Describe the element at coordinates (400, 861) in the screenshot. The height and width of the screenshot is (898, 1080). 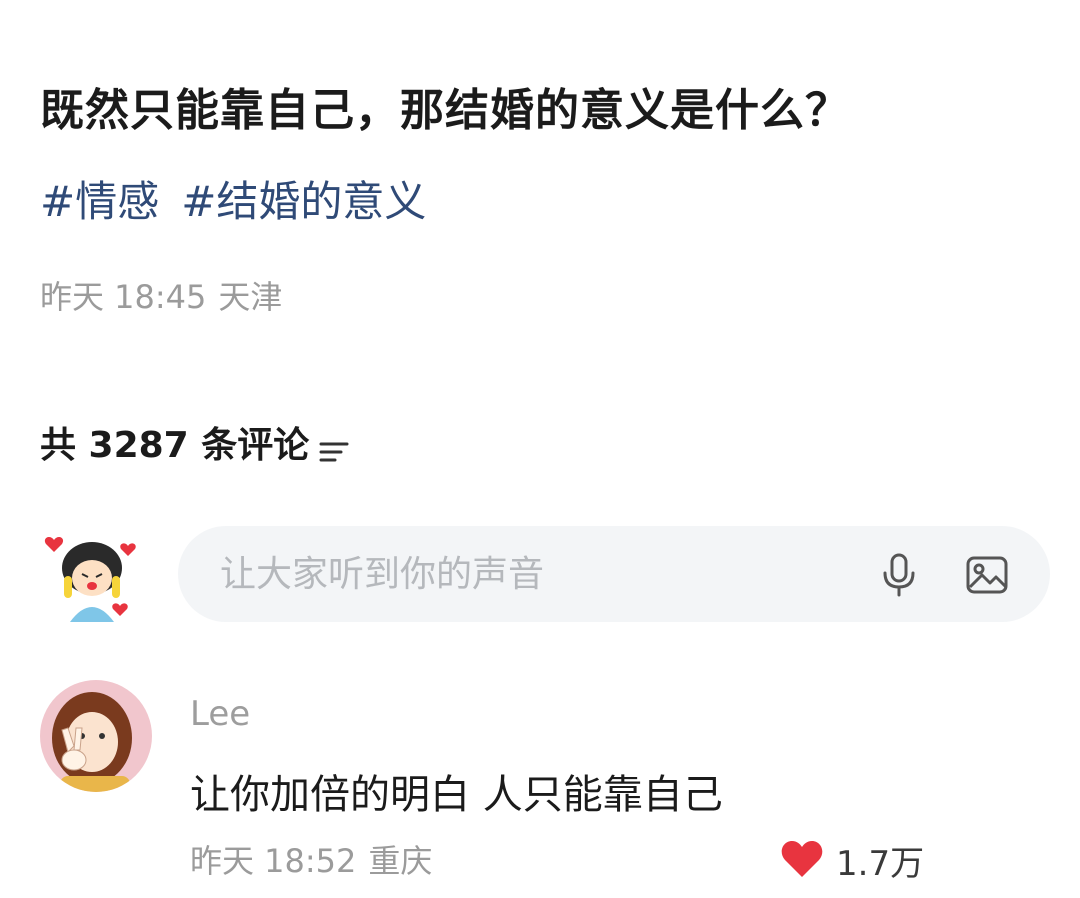
I see `comment-location: 重庆` at that location.